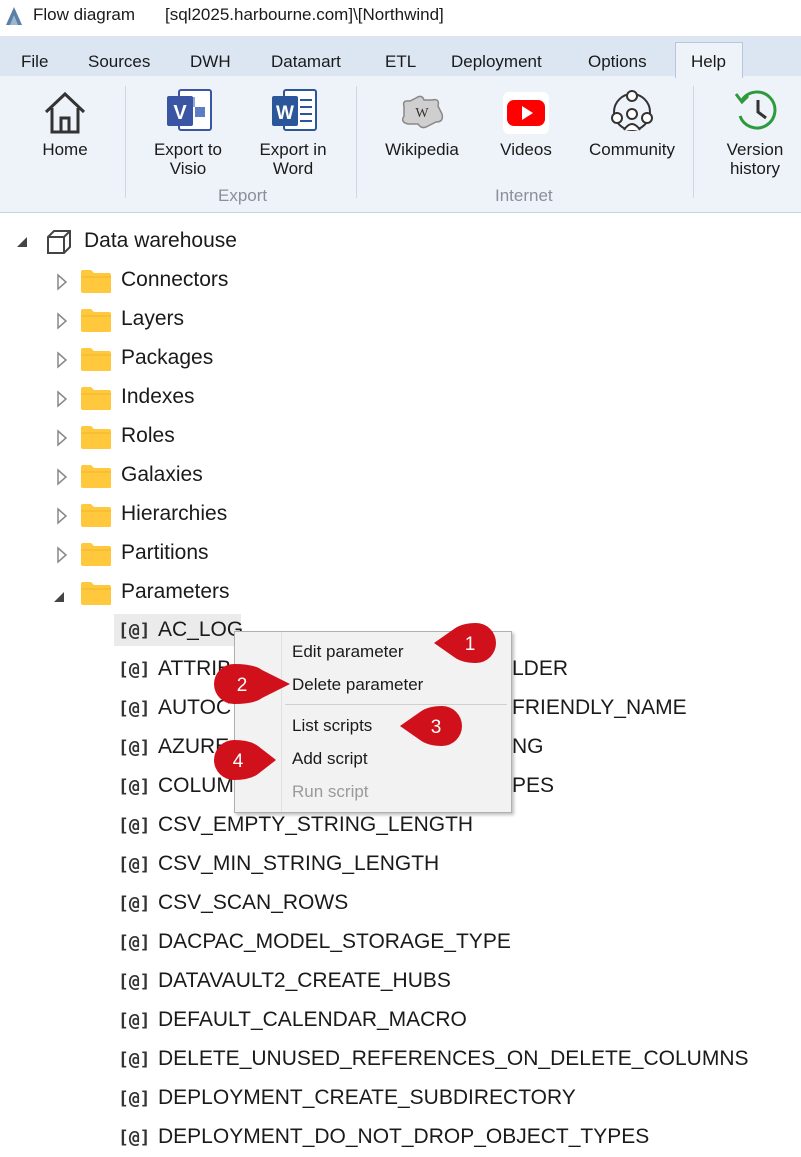  I want to click on export-visio-label-2: Visio, so click(188, 168).